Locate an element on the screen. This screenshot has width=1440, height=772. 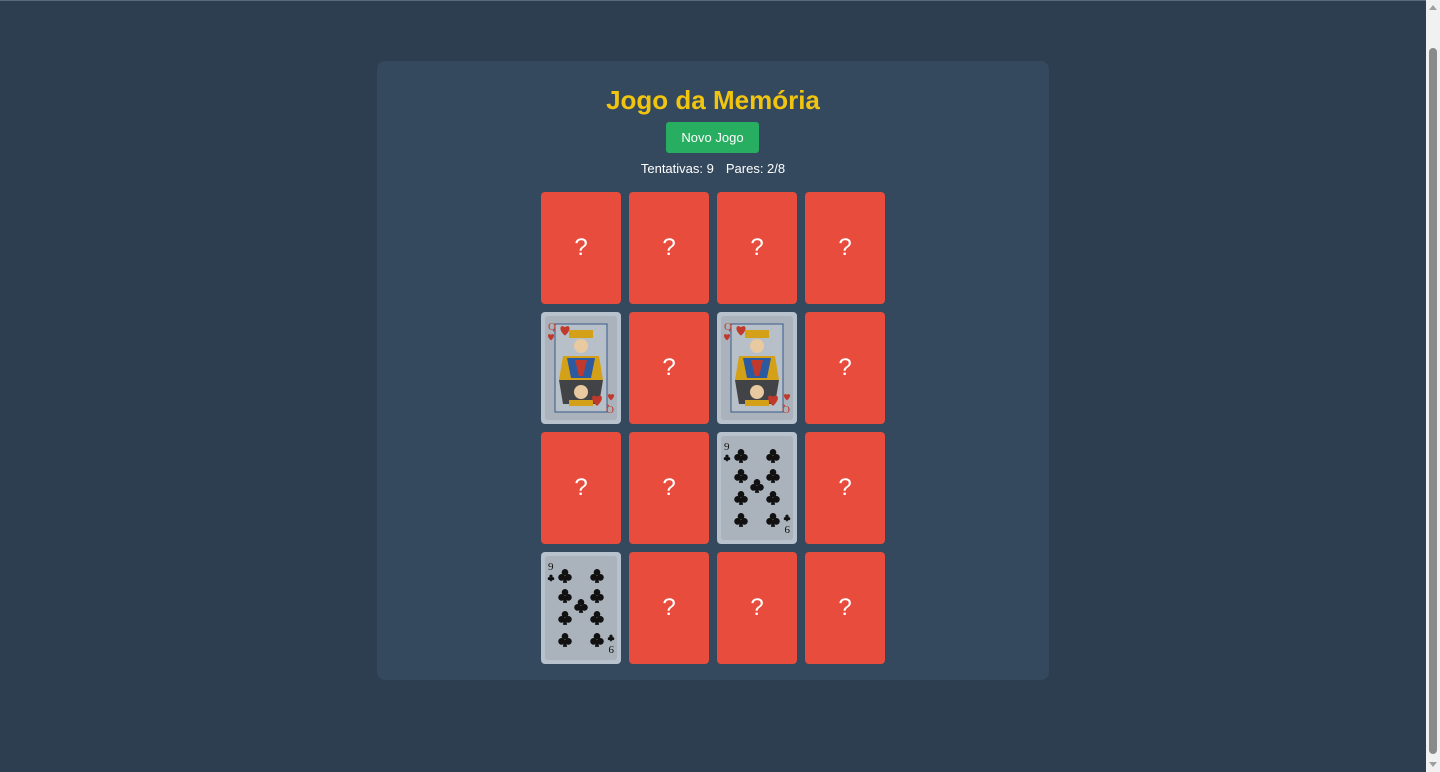
vertical-scrollbar is located at coordinates (1433, 386).